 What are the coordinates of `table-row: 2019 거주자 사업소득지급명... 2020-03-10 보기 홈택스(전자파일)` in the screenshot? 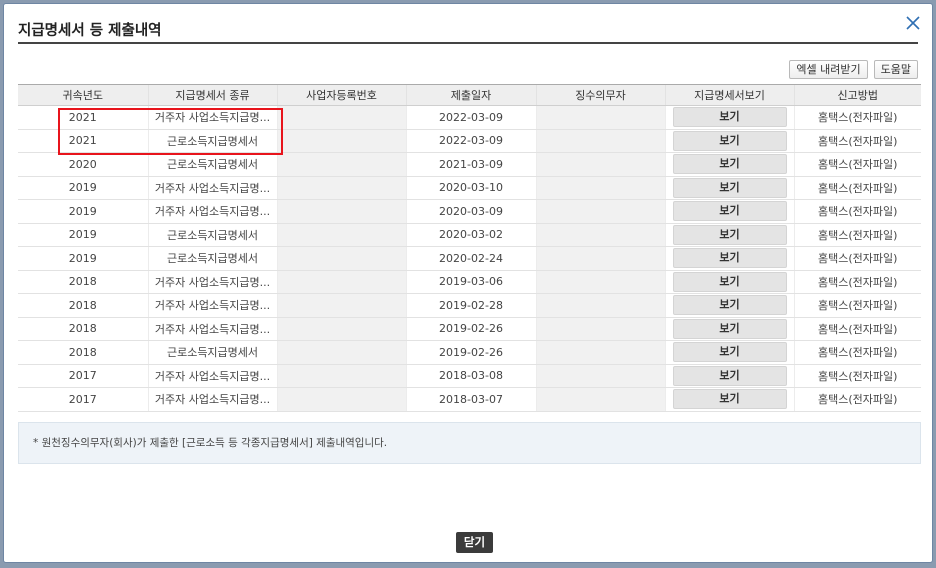 It's located at (469, 188).